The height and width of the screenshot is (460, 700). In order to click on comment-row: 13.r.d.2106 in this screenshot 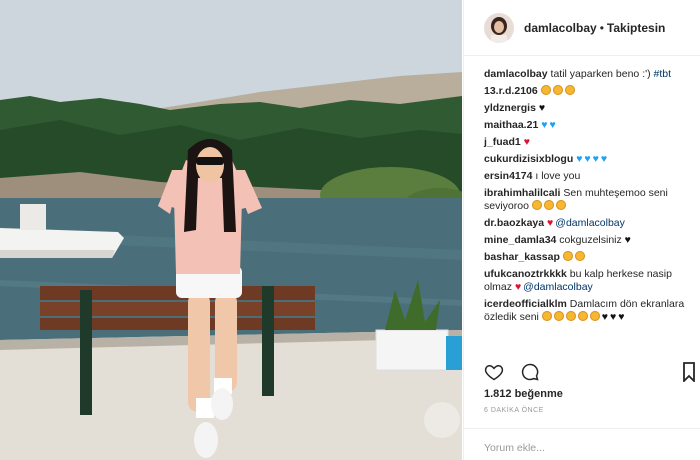, I will do `click(586, 91)`.